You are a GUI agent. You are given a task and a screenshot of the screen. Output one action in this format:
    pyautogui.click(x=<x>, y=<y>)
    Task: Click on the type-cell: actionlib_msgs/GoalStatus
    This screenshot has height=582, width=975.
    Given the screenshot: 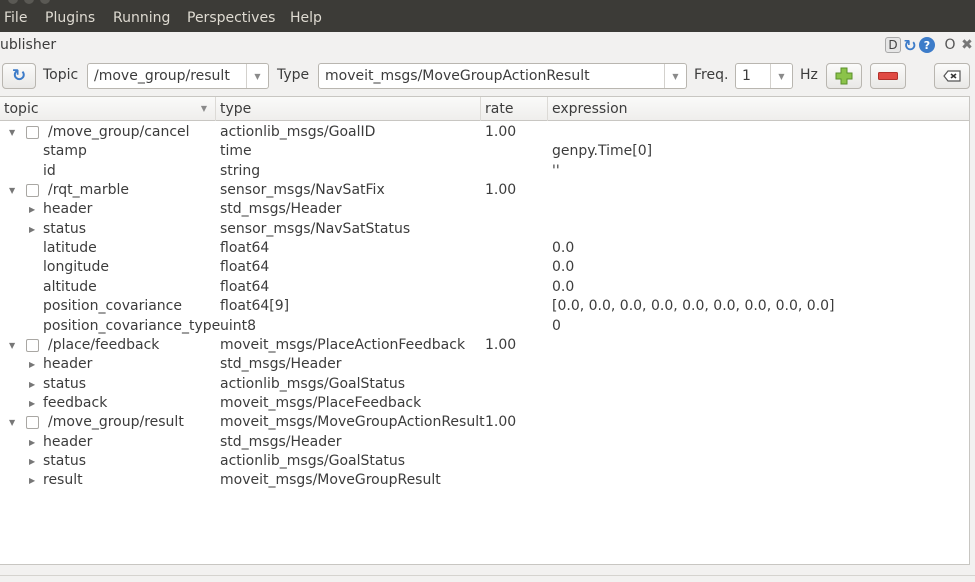 What is the action you would take?
    pyautogui.click(x=313, y=383)
    